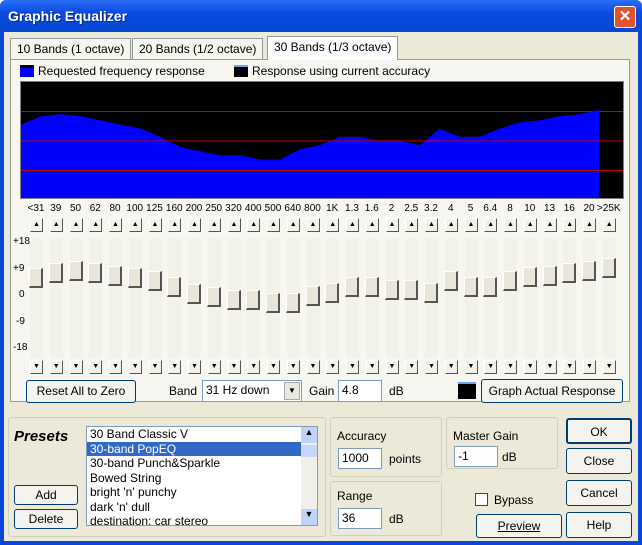  What do you see at coordinates (292, 391) in the screenshot?
I see `chevron-down-icon: ▼` at bounding box center [292, 391].